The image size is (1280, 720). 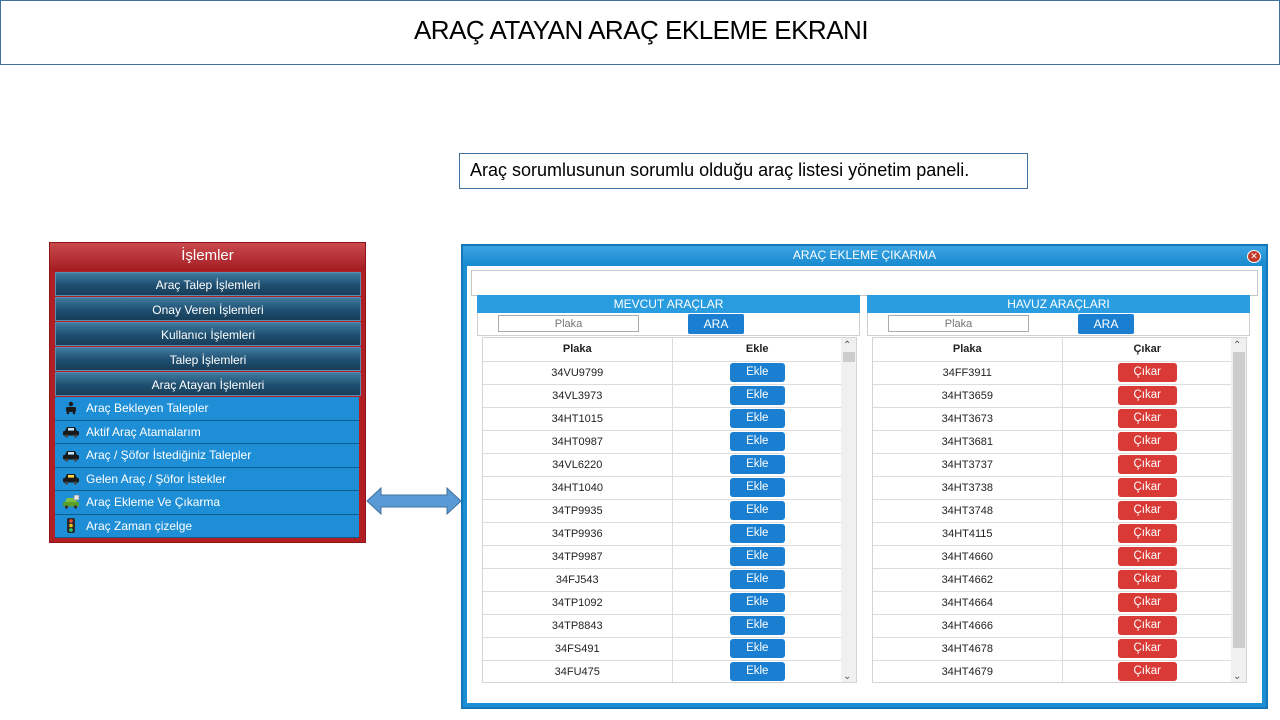 What do you see at coordinates (968, 580) in the screenshot?
I see `plate-cell: 34HT4662` at bounding box center [968, 580].